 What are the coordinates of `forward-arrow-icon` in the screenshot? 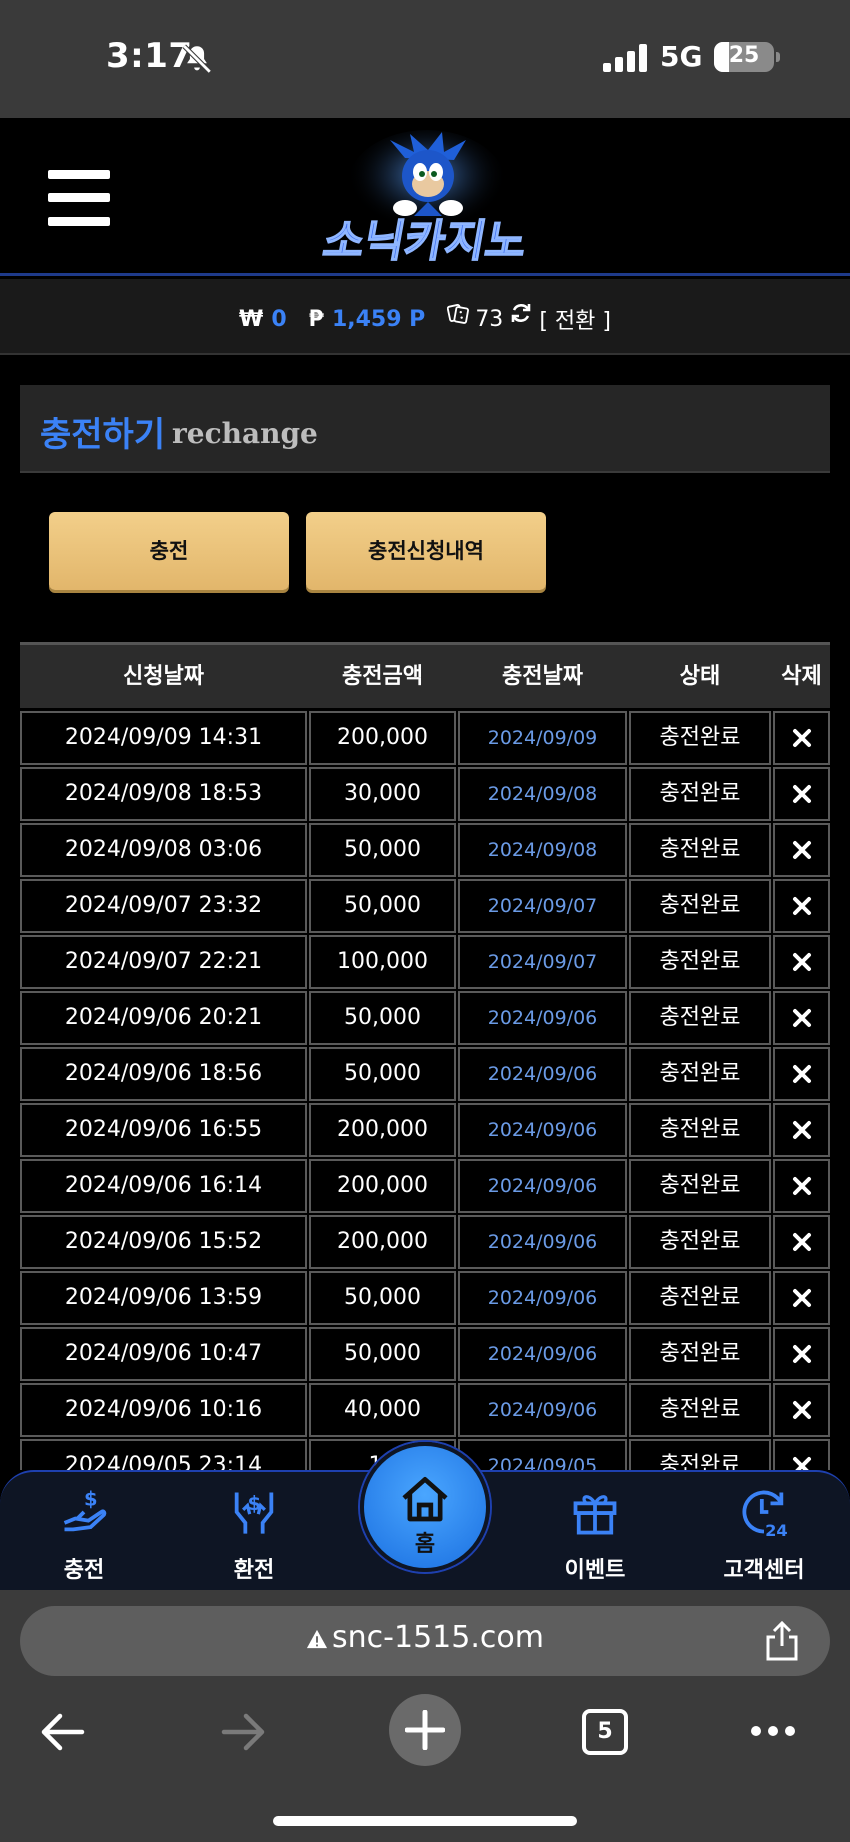 It's located at (244, 1732).